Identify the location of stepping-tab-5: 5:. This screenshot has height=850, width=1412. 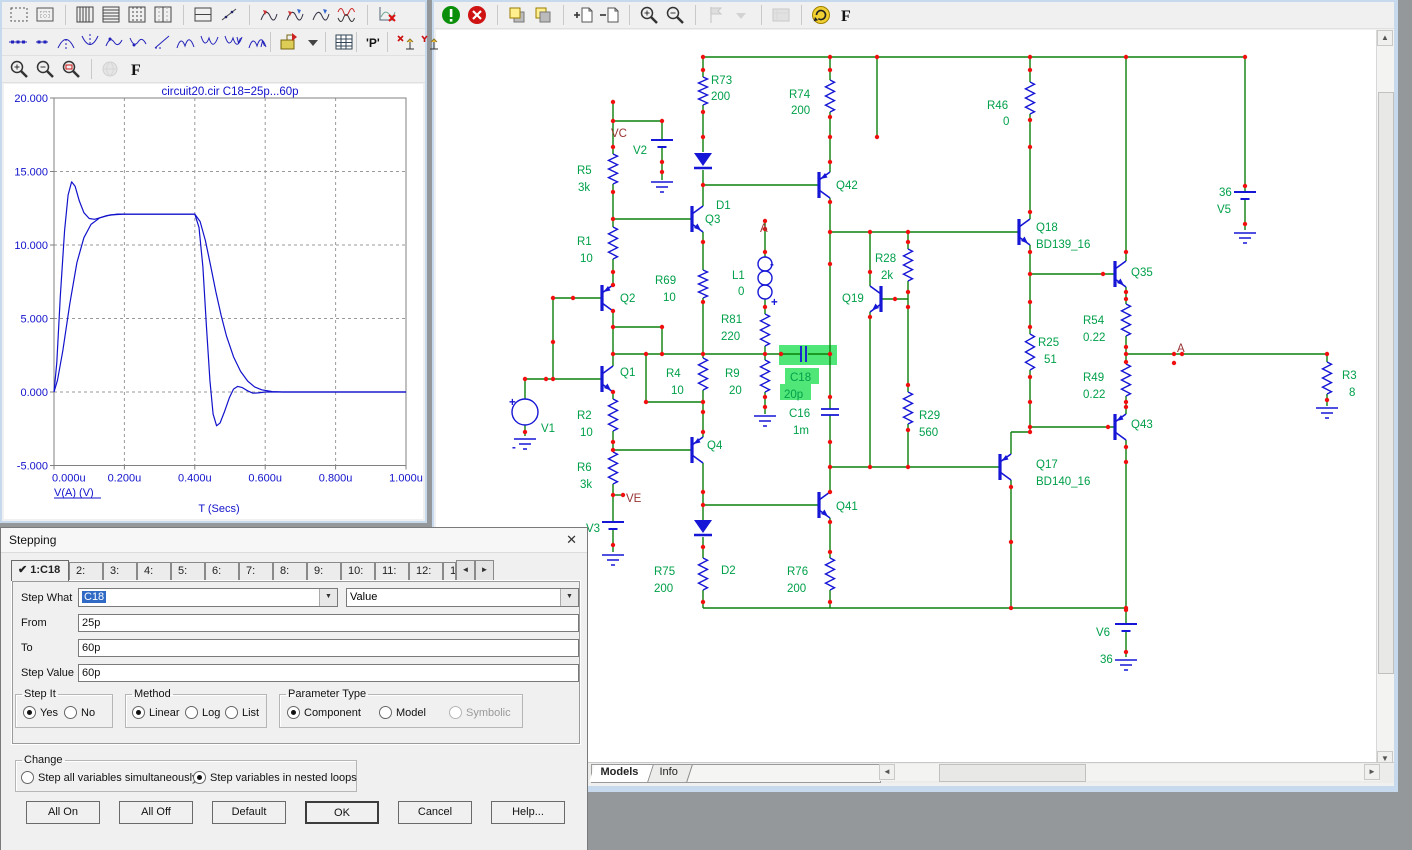
(188, 571).